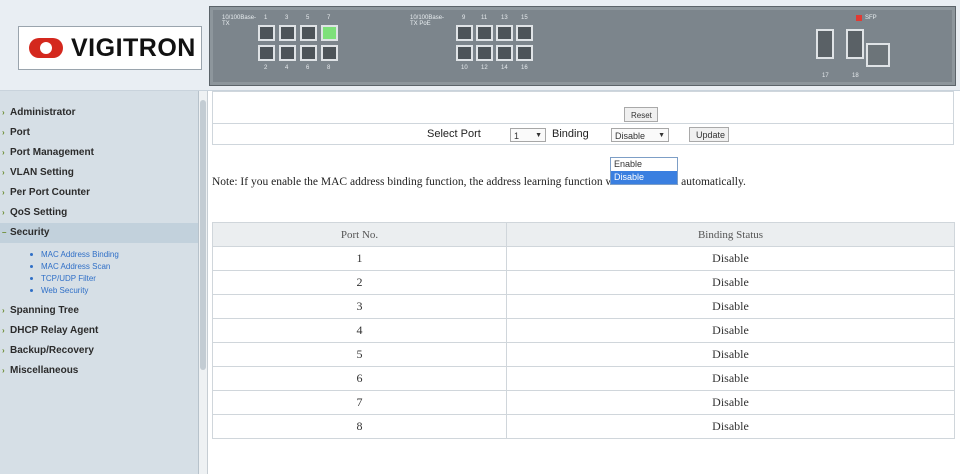 This screenshot has height=474, width=960. Describe the element at coordinates (76, 266) in the screenshot. I see `sidebar-subitem-label: MAC Address Scan` at that location.